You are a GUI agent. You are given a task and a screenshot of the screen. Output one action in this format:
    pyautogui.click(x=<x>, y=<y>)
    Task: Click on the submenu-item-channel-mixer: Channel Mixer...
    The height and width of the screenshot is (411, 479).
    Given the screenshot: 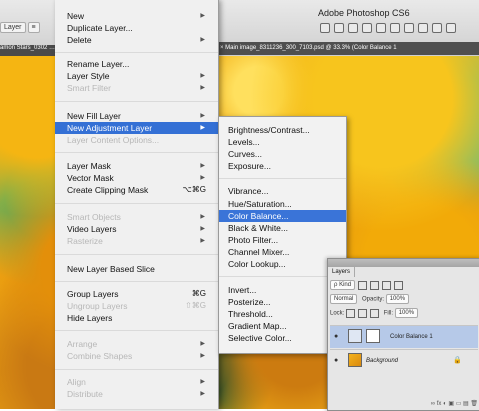 What is the action you would take?
    pyautogui.click(x=282, y=252)
    